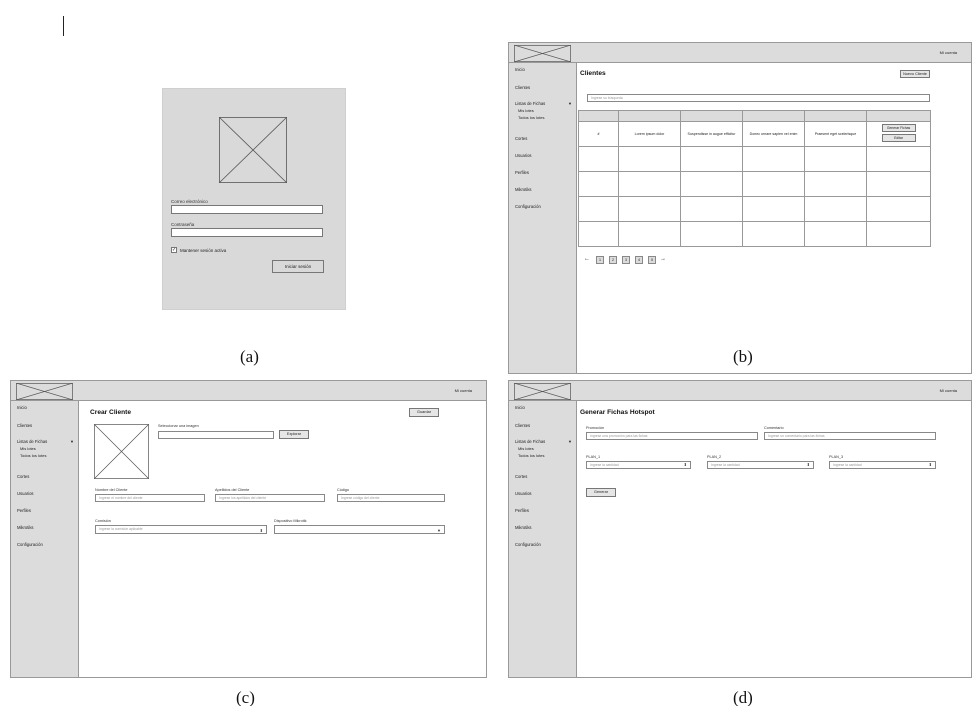 The width and height of the screenshot is (973, 706). Describe the element at coordinates (663, 259) in the screenshot. I see `next-page-arrow-icon: →` at that location.